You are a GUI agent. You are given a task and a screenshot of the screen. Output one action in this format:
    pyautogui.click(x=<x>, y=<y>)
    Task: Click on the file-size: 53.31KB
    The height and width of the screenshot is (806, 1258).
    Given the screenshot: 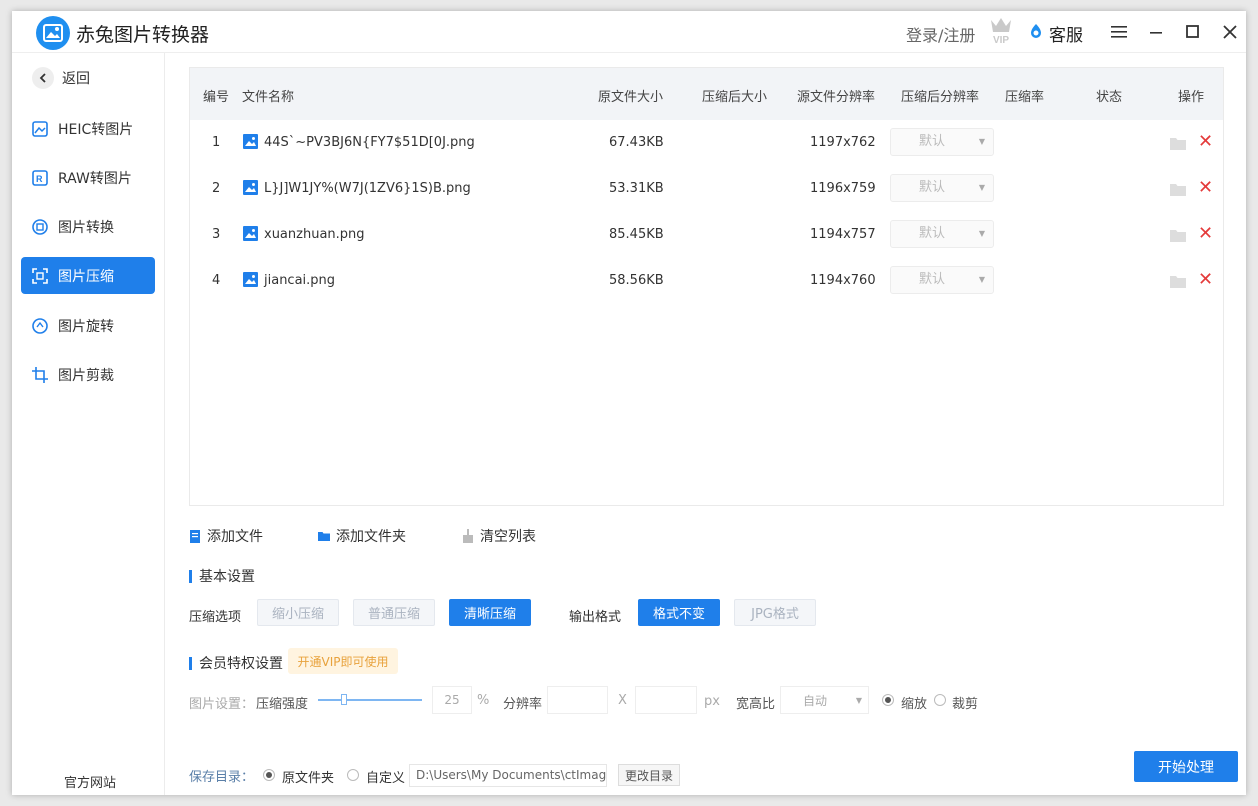 What is the action you would take?
    pyautogui.click(x=636, y=188)
    